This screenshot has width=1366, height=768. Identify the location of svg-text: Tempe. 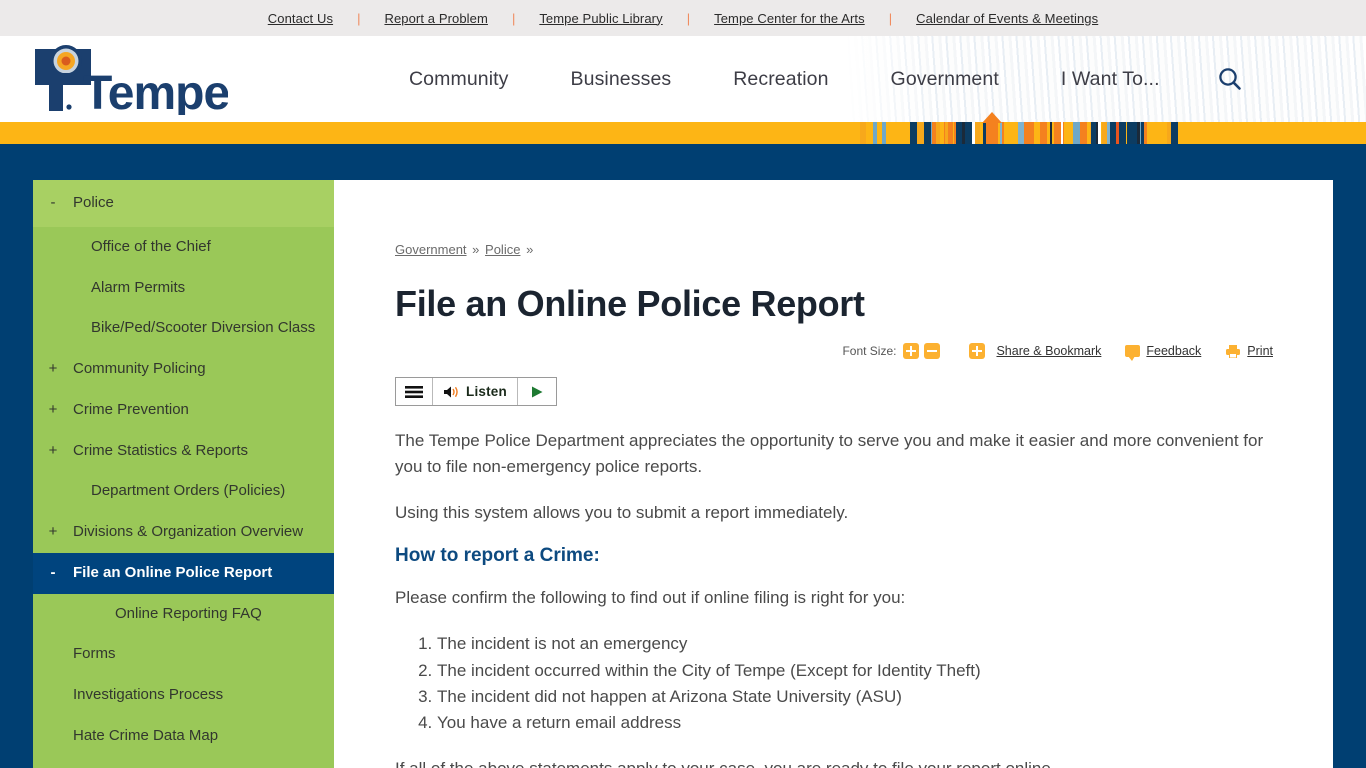
(155, 91).